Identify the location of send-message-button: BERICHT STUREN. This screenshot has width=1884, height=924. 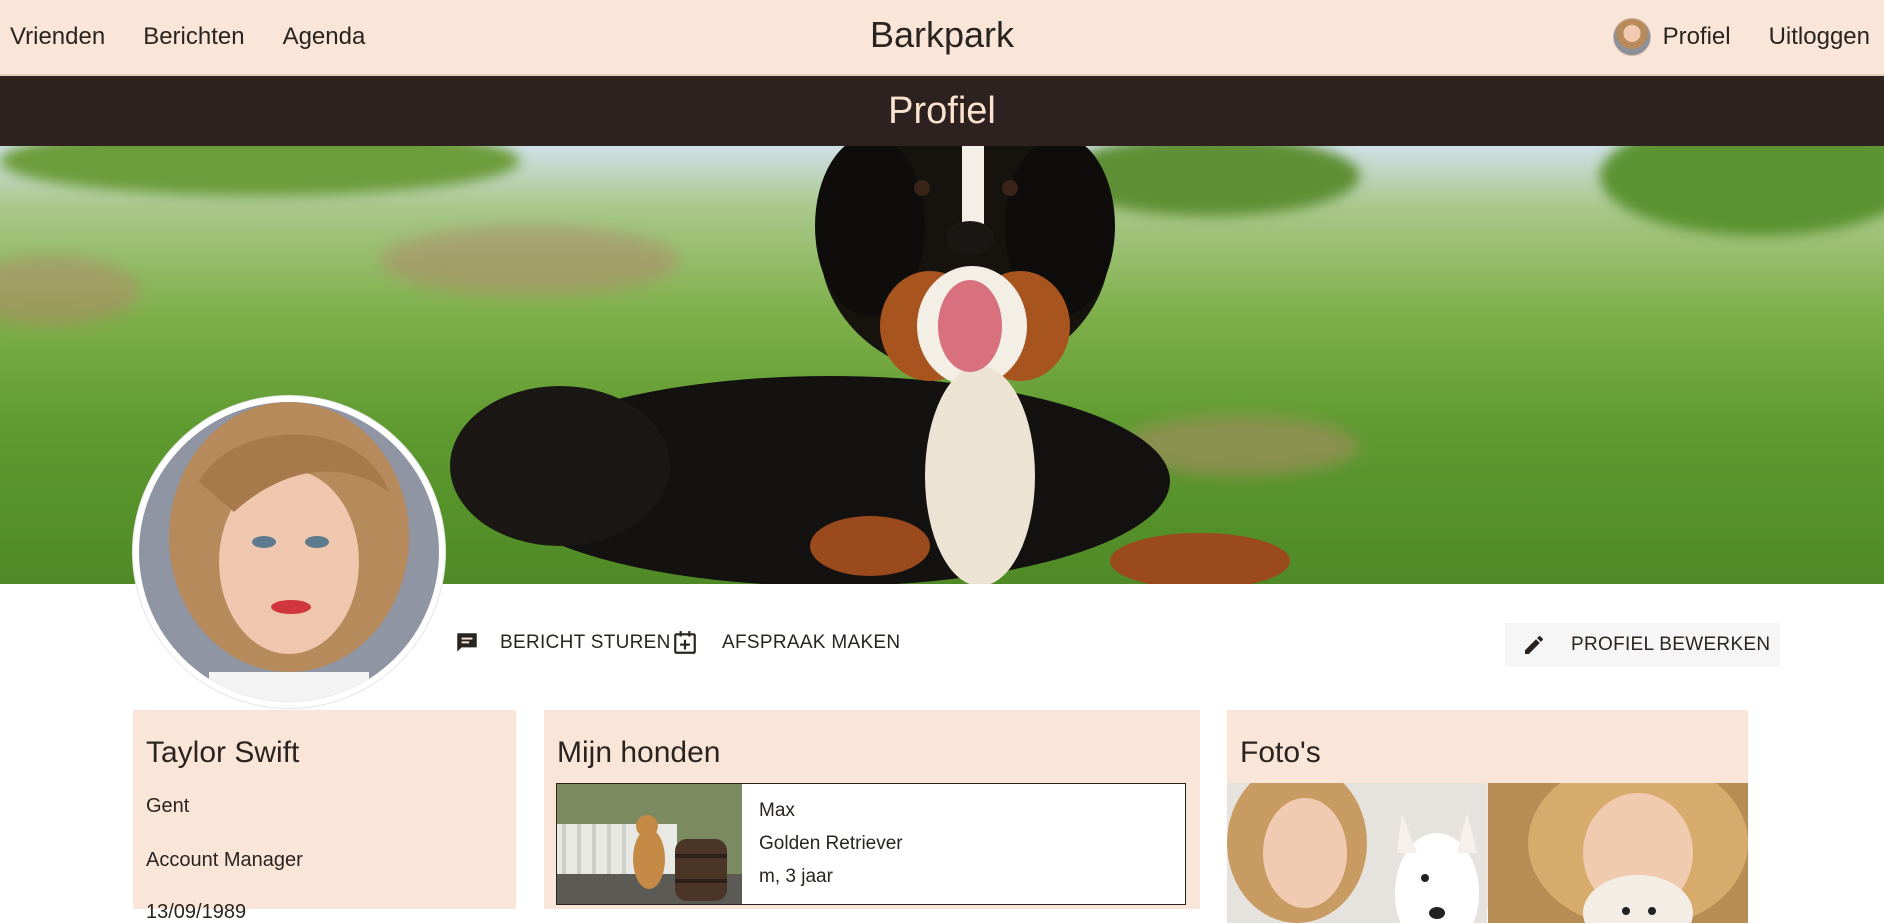
(561, 643).